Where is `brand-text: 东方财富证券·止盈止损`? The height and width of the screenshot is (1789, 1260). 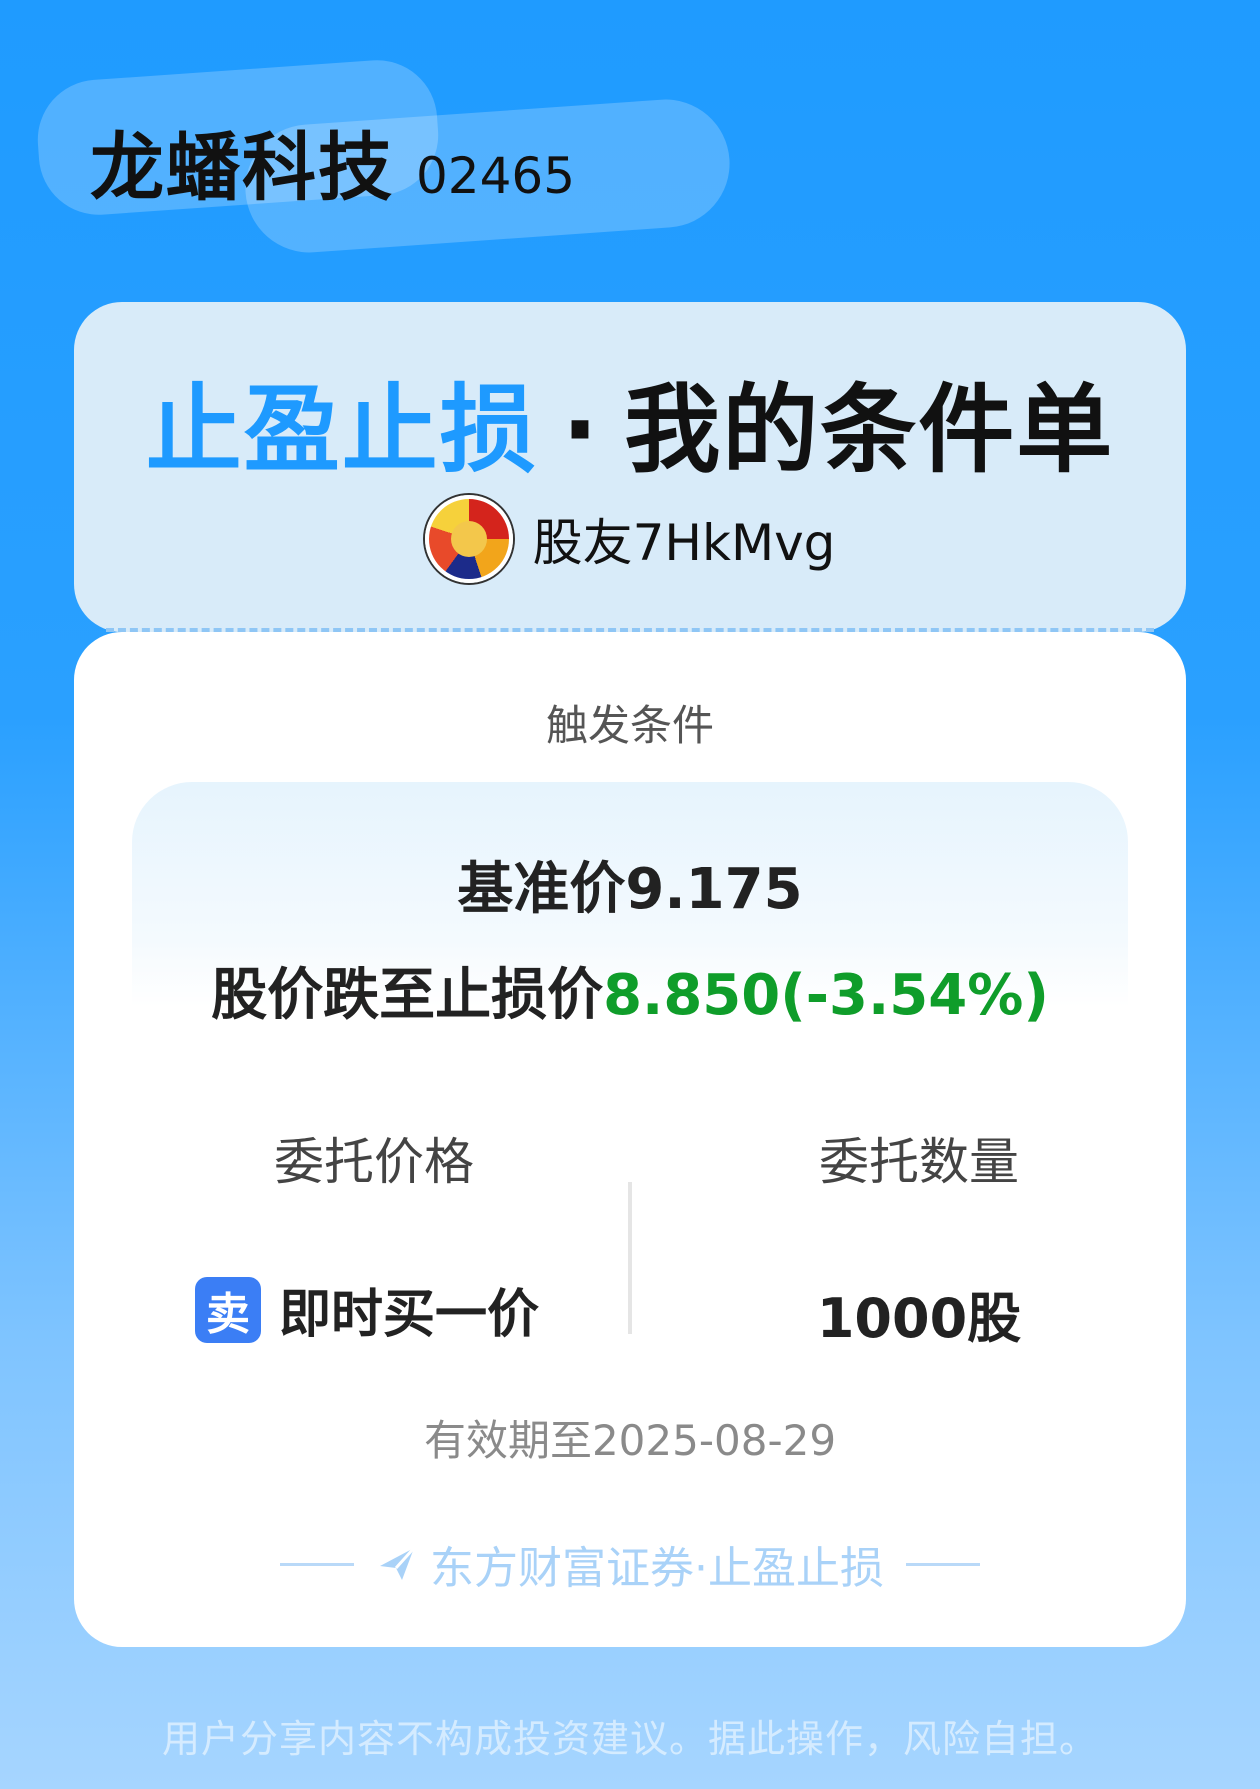 brand-text: 东方财富证券·止盈止损 is located at coordinates (657, 1568).